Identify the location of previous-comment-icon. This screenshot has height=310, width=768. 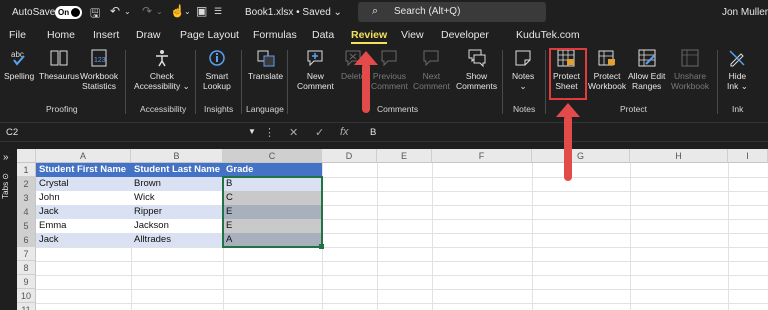
(389, 58).